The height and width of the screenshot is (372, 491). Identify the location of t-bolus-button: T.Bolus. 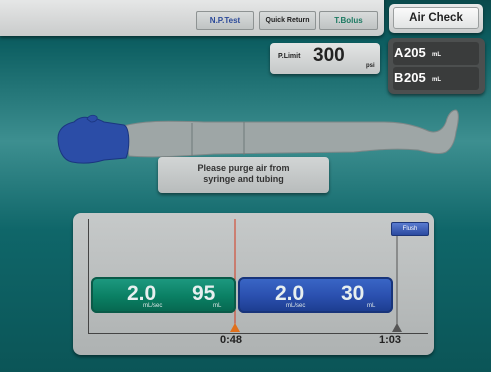
(348, 20).